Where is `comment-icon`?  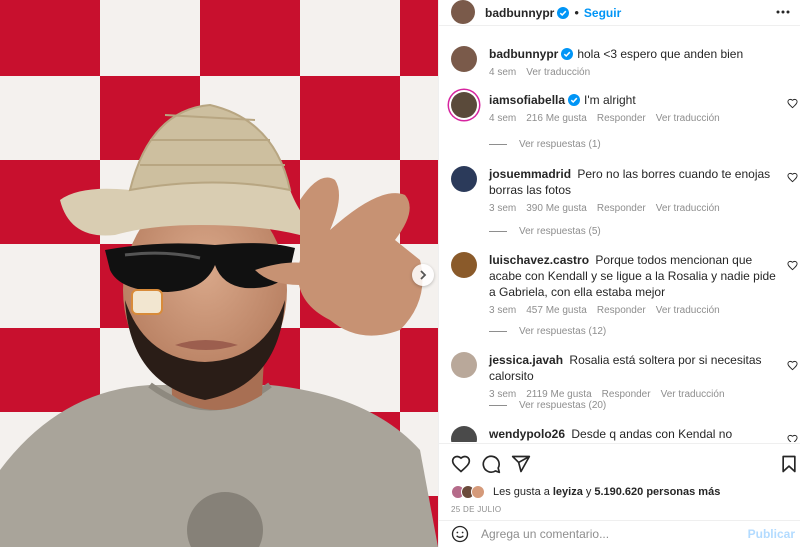
comment-icon is located at coordinates (491, 464).